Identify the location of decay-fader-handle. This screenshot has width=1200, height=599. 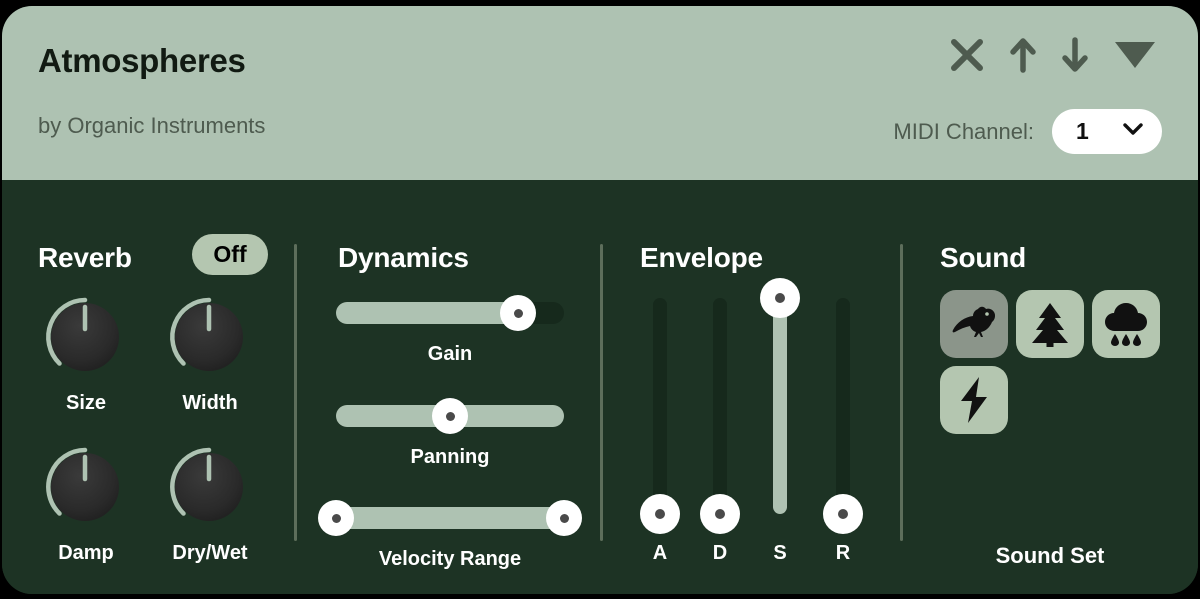
(720, 514).